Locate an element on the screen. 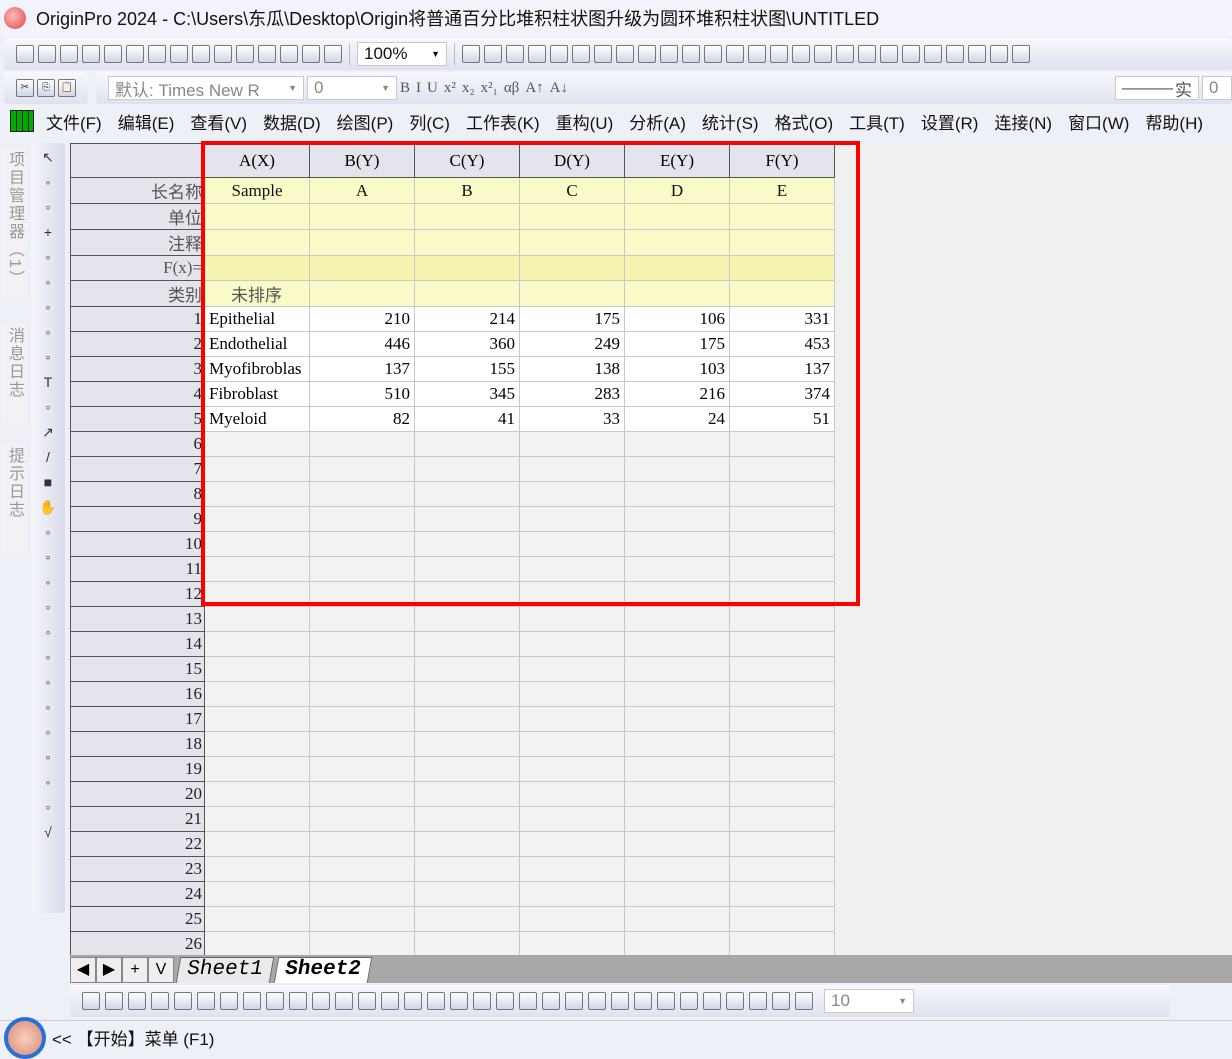 The width and height of the screenshot is (1232, 1059). cloud-icon is located at coordinates (267, 54).